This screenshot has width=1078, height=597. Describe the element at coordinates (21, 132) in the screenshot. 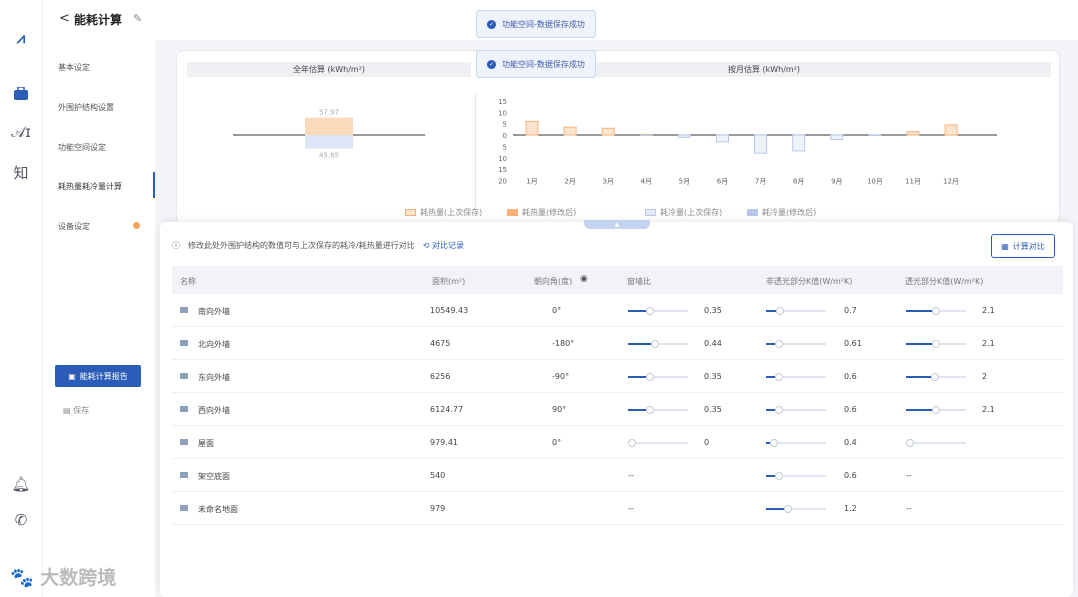

I see `ai-icon: 𝒜ɪ` at that location.